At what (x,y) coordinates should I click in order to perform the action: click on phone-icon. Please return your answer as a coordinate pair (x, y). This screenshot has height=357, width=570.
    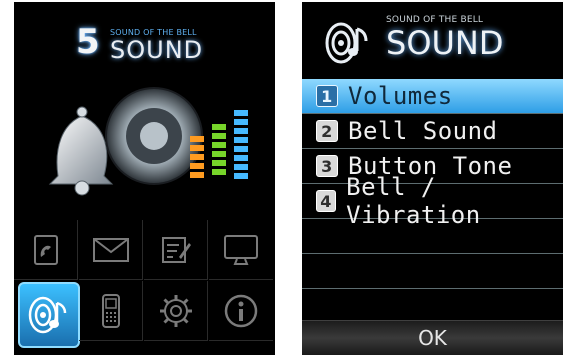
    Looking at the image, I should click on (110, 310).